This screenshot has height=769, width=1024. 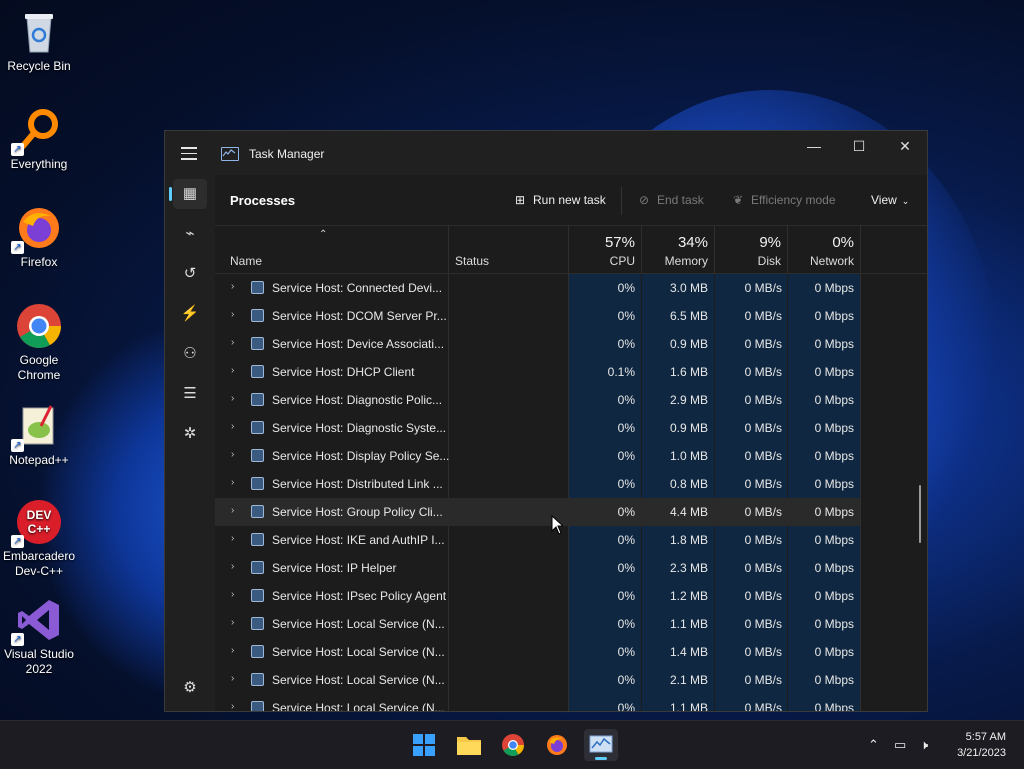 What do you see at coordinates (905, 147) in the screenshot?
I see `close-button: ✕` at bounding box center [905, 147].